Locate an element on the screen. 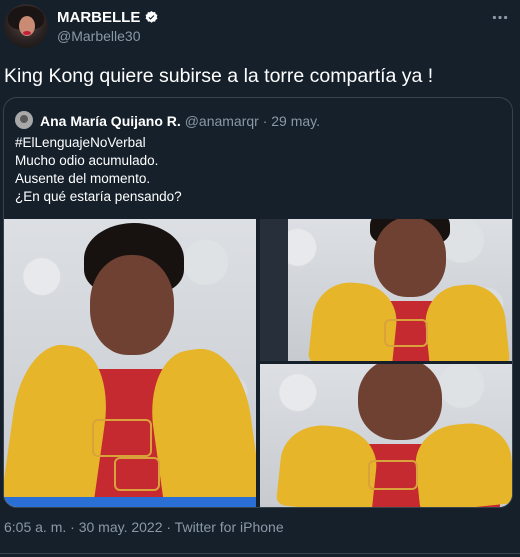 Image resolution: width=520 pixels, height=557 pixels. quoted-line: ¿En qué estaría pensando? is located at coordinates (98, 196).